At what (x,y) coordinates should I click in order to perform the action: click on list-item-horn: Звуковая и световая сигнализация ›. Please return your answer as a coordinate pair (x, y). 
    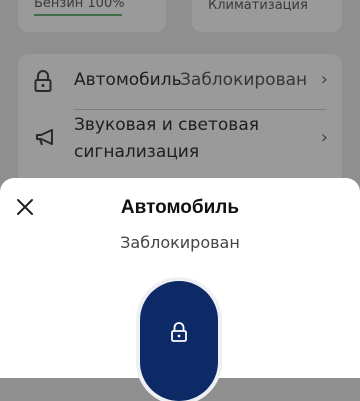
    Looking at the image, I should click on (180, 139).